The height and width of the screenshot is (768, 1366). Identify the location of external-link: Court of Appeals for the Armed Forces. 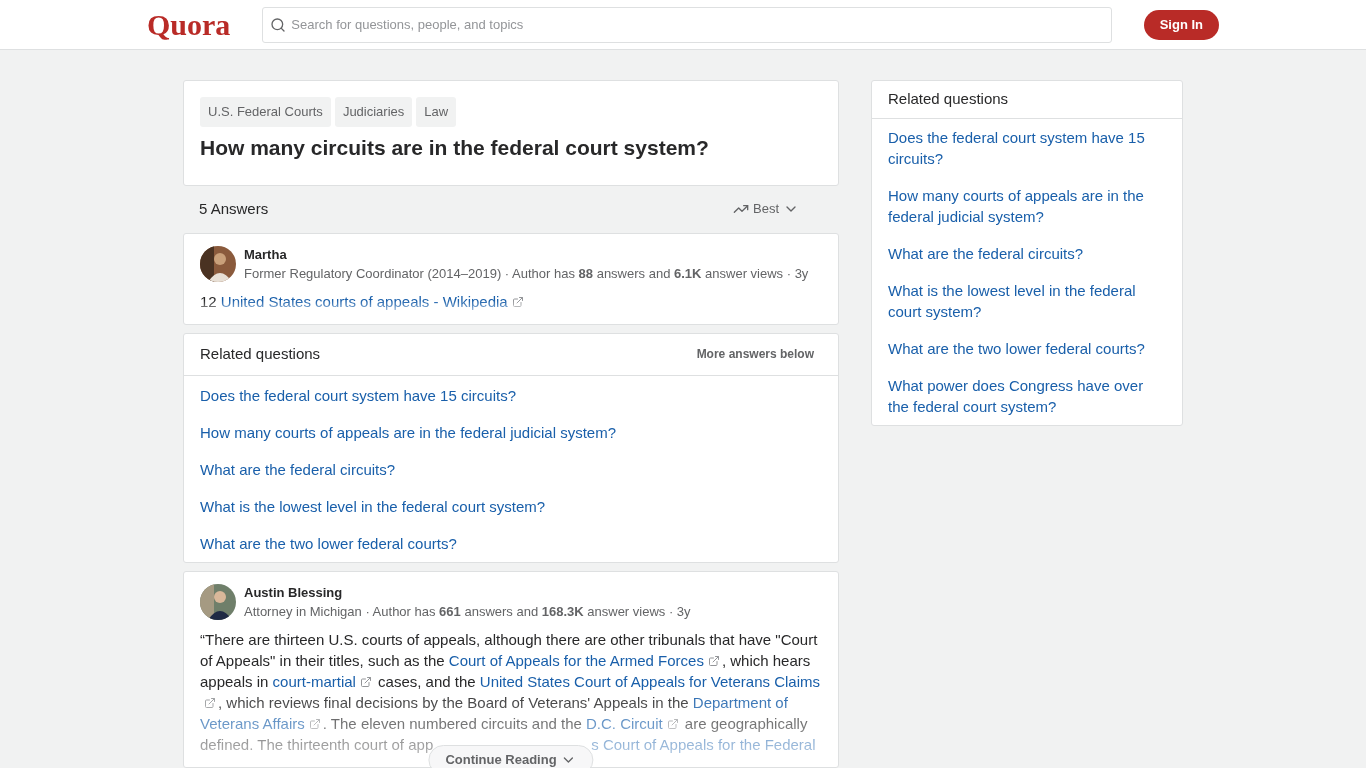
(576, 660).